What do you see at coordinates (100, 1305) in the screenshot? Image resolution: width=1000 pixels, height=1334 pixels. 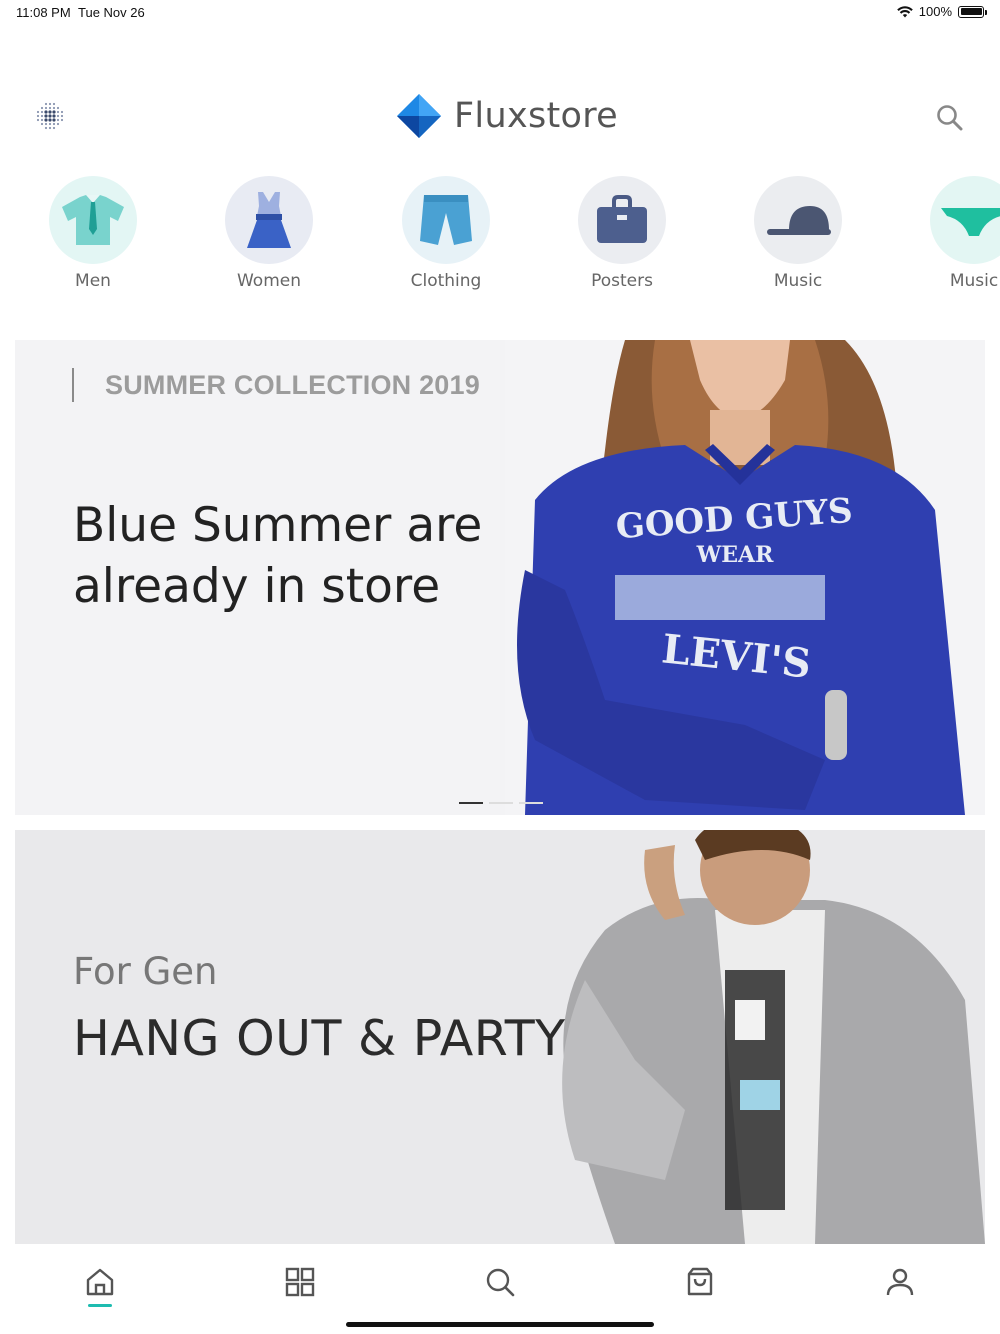 I see `nav-active-indicator` at bounding box center [100, 1305].